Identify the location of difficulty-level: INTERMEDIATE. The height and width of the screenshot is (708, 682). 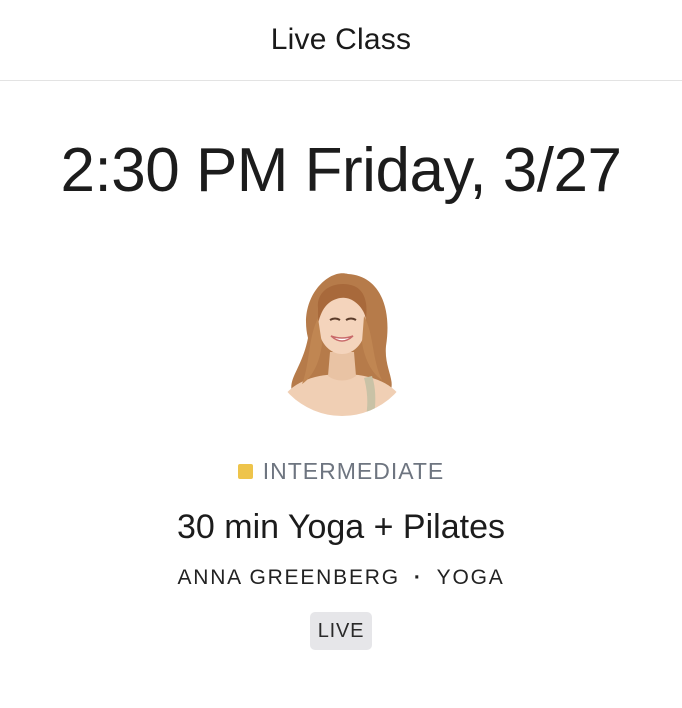
(341, 471).